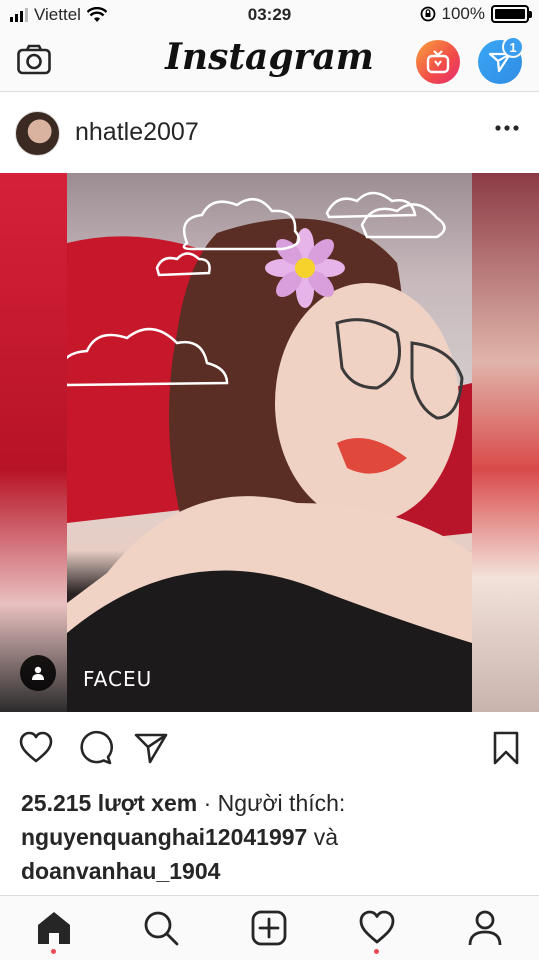 The width and height of the screenshot is (539, 960). Describe the element at coordinates (269, 133) in the screenshot. I see `post-header: nhatle2007` at that location.